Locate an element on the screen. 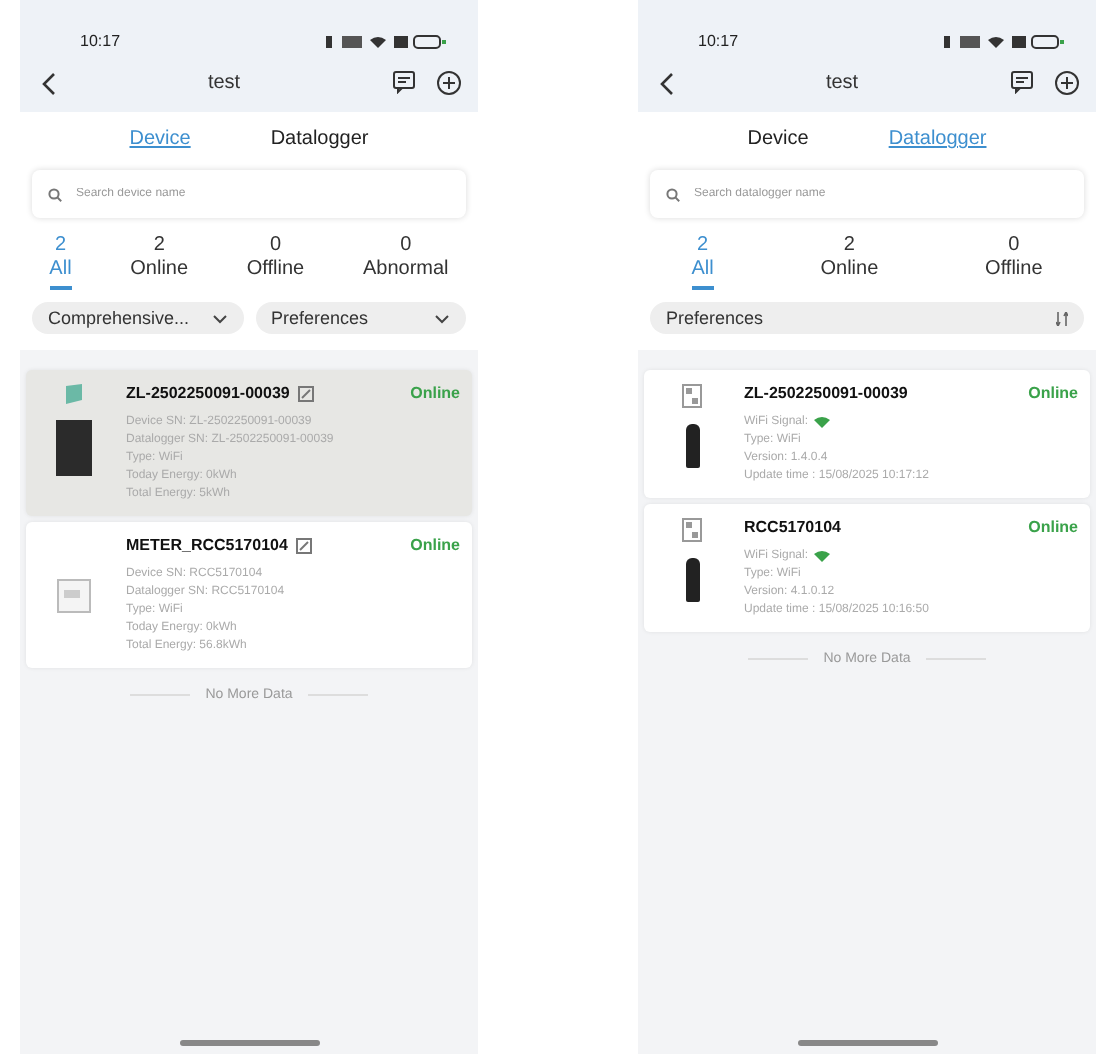 The height and width of the screenshot is (1054, 1096). tab: Datalogger is located at coordinates (319, 139).